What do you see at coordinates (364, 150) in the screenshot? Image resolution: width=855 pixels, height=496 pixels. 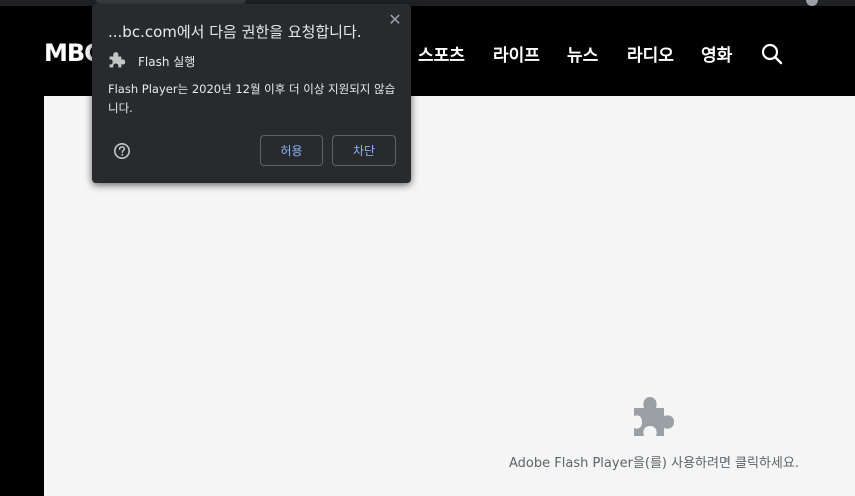 I see `block-button: 차단` at bounding box center [364, 150].